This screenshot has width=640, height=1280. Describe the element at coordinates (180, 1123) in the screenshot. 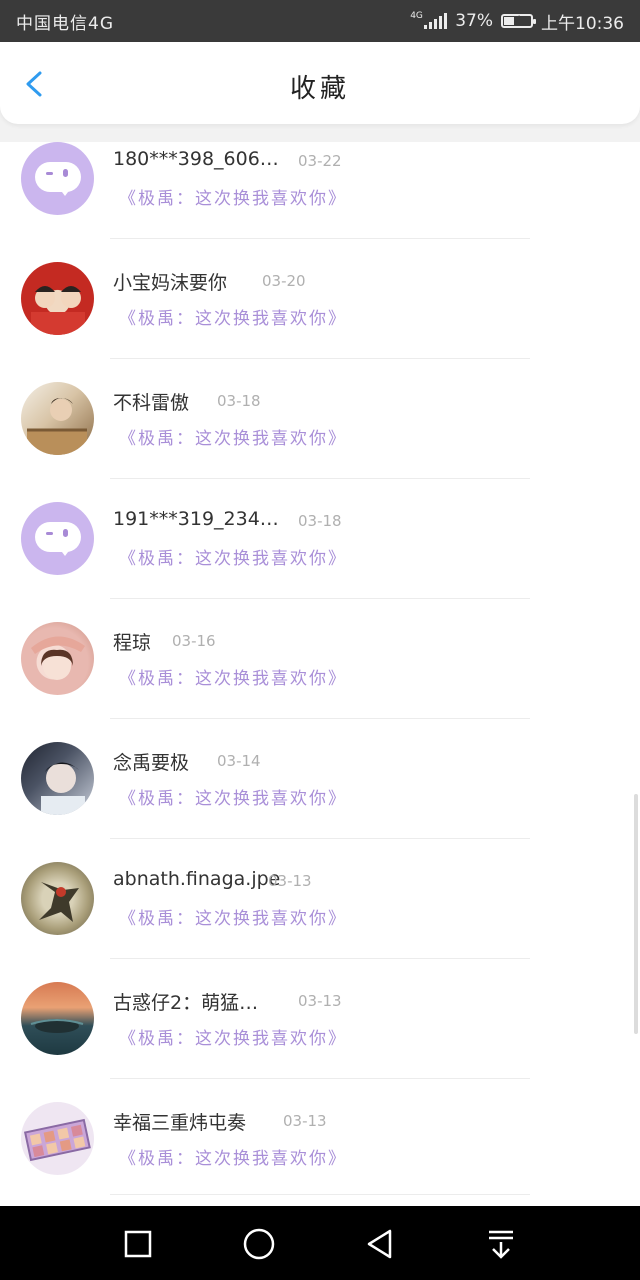

I see `list-item-name: 幸福三重炜屯奏` at that location.